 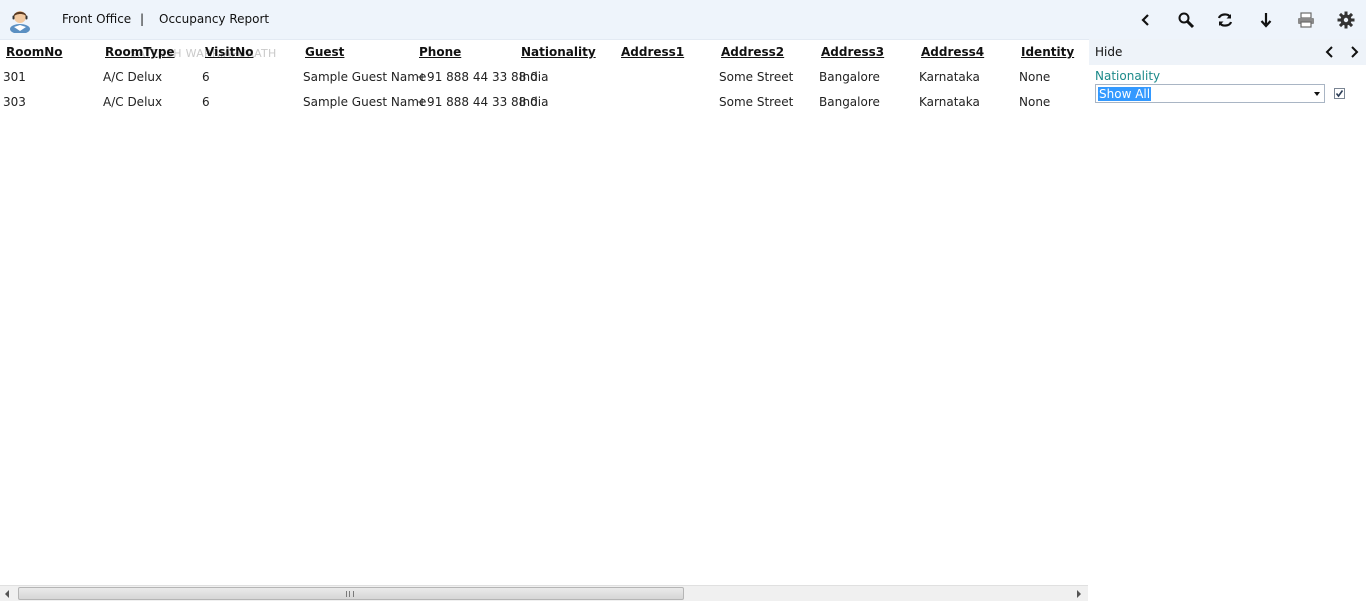 What do you see at coordinates (1330, 52) in the screenshot?
I see `chevron-left-icon` at bounding box center [1330, 52].